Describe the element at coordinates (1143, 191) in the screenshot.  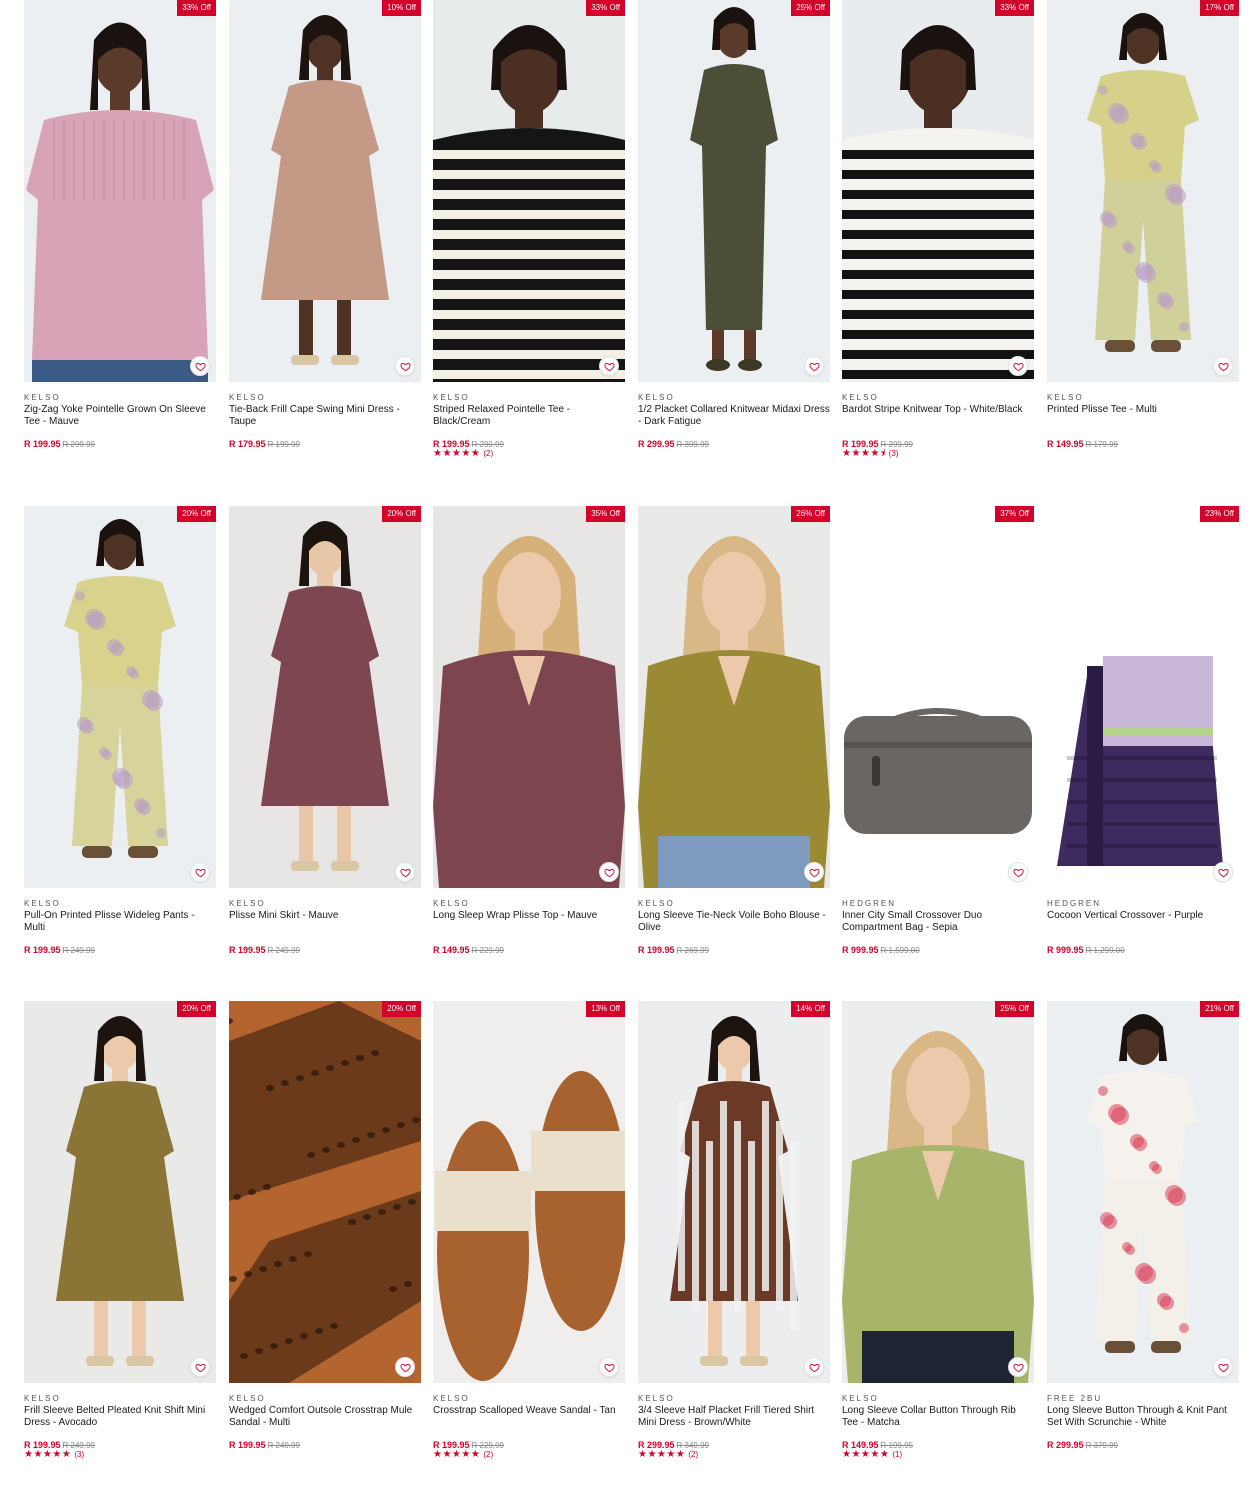
I see `product-image: 17% Off` at that location.